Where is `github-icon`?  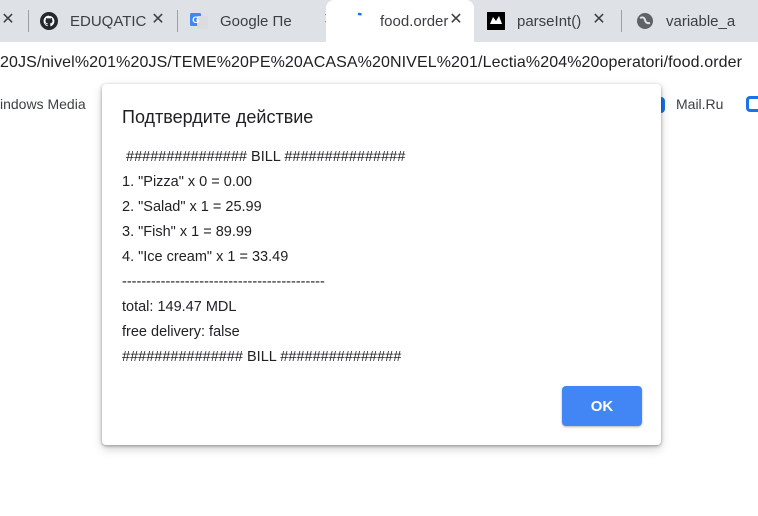 github-icon is located at coordinates (49, 21).